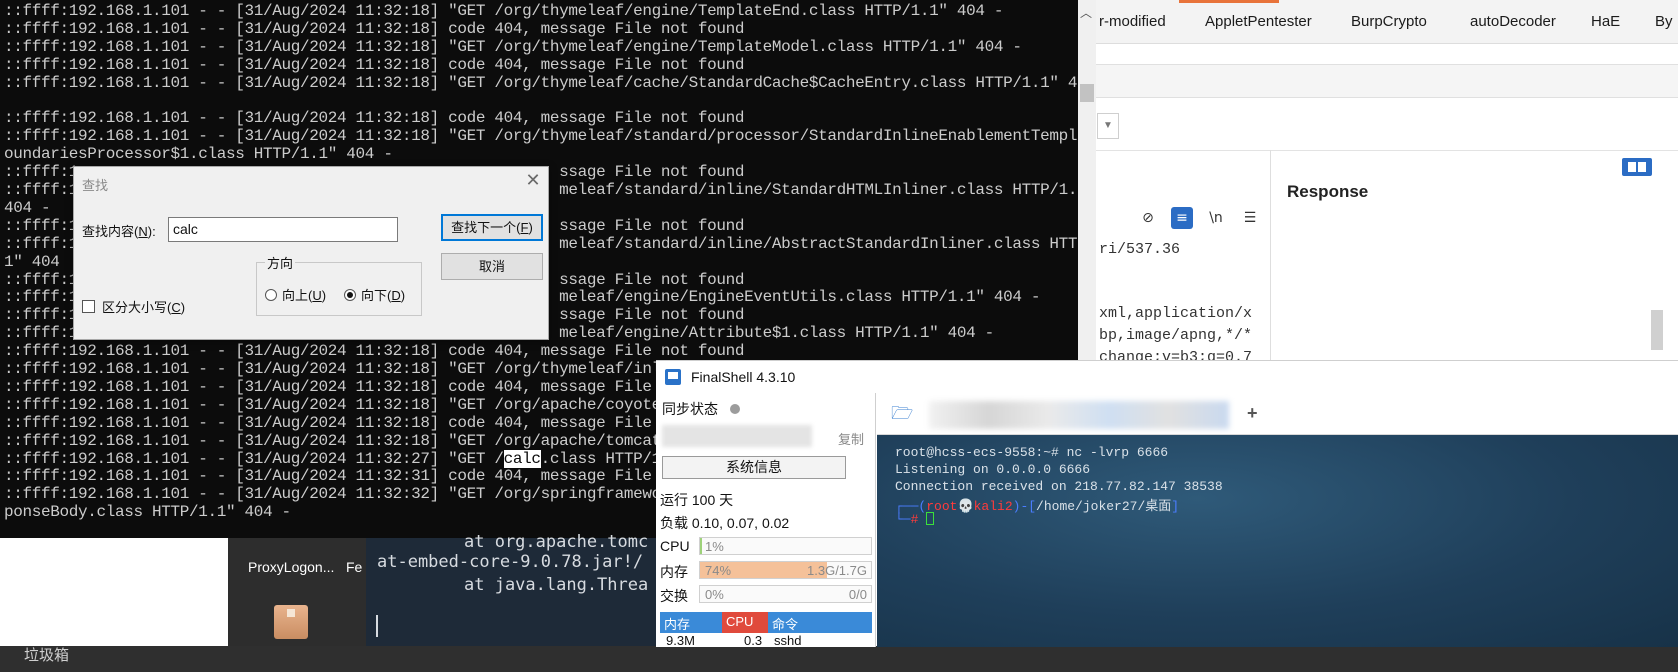 The width and height of the screenshot is (1678, 672). What do you see at coordinates (1199, 218) in the screenshot?
I see `message-editor-toolbar: ⊘ ≡ \n ☰` at bounding box center [1199, 218].